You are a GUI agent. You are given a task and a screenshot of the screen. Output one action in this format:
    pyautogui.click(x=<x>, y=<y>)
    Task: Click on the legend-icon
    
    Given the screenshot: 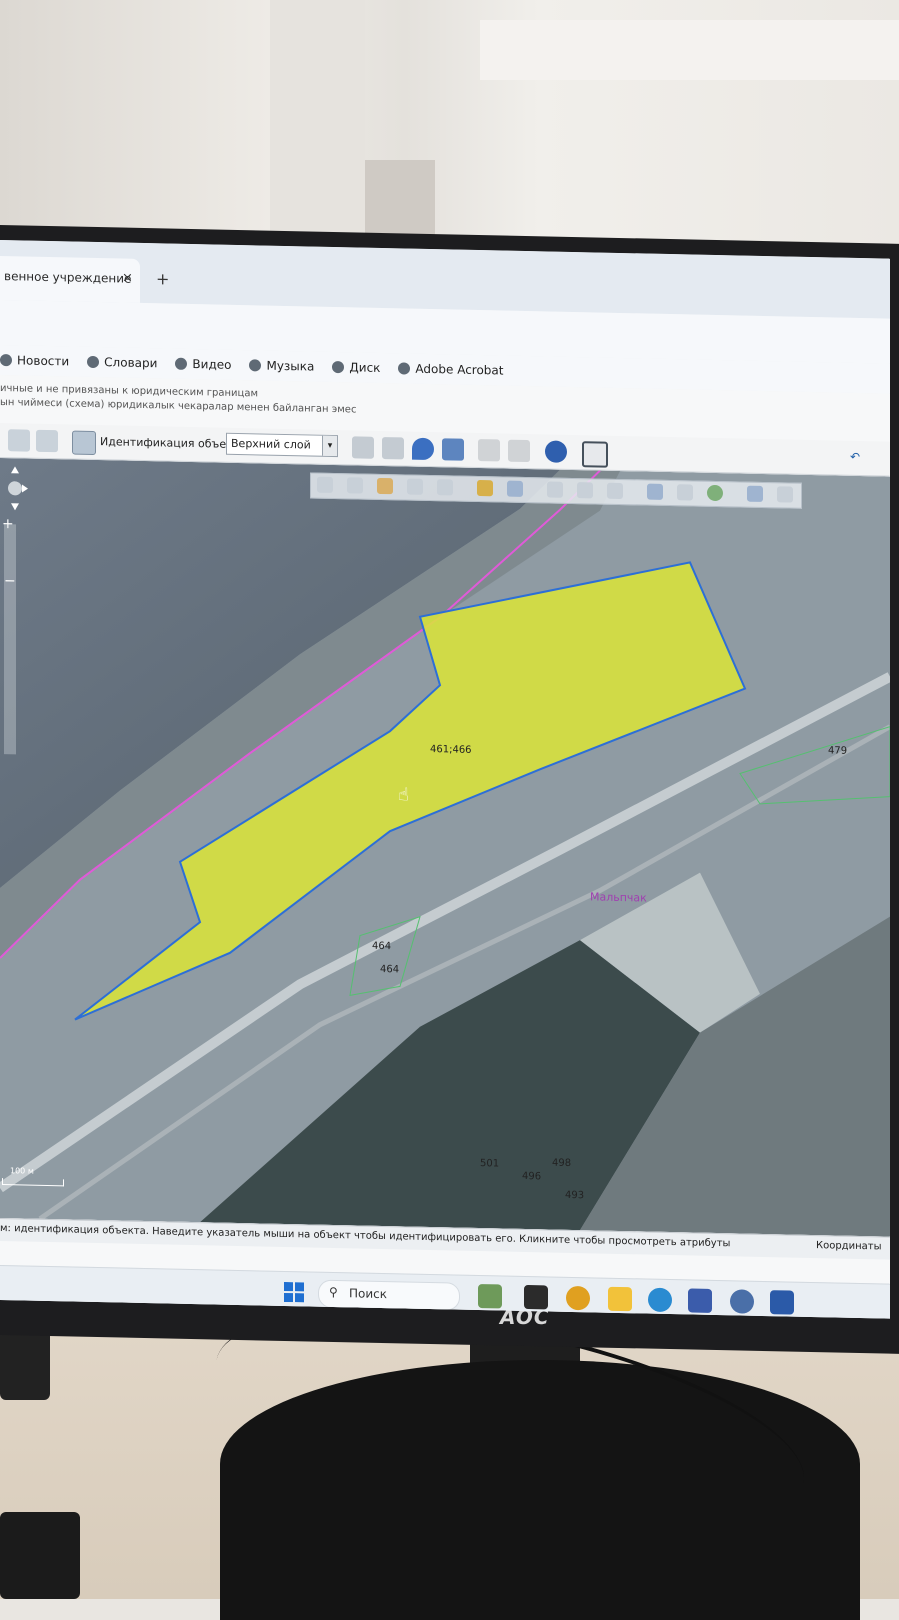 What is the action you would take?
    pyautogui.click(x=385, y=486)
    